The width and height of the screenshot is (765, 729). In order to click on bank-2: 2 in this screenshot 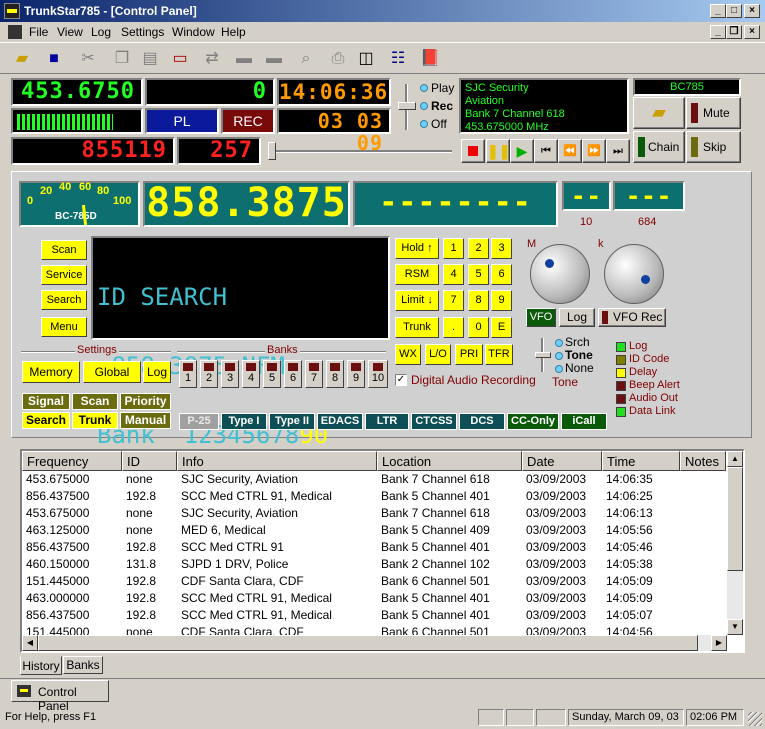, I will do `click(209, 374)`.